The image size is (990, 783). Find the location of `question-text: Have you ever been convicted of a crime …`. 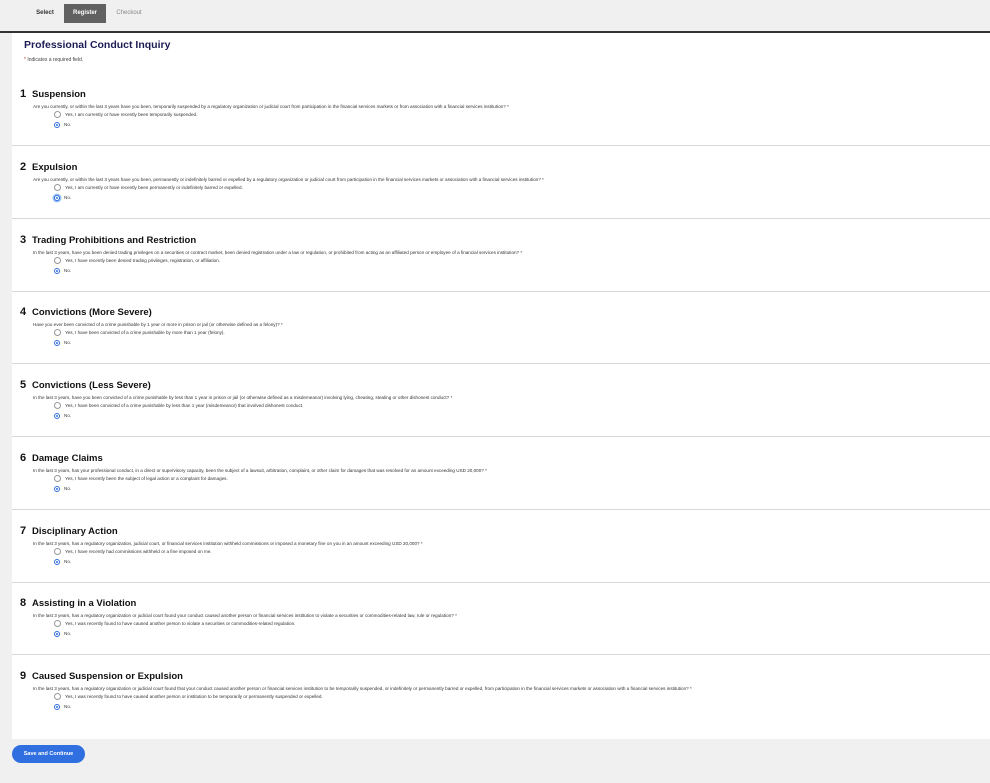

question-text: Have you ever been convicted of a crime … is located at coordinates (158, 324).